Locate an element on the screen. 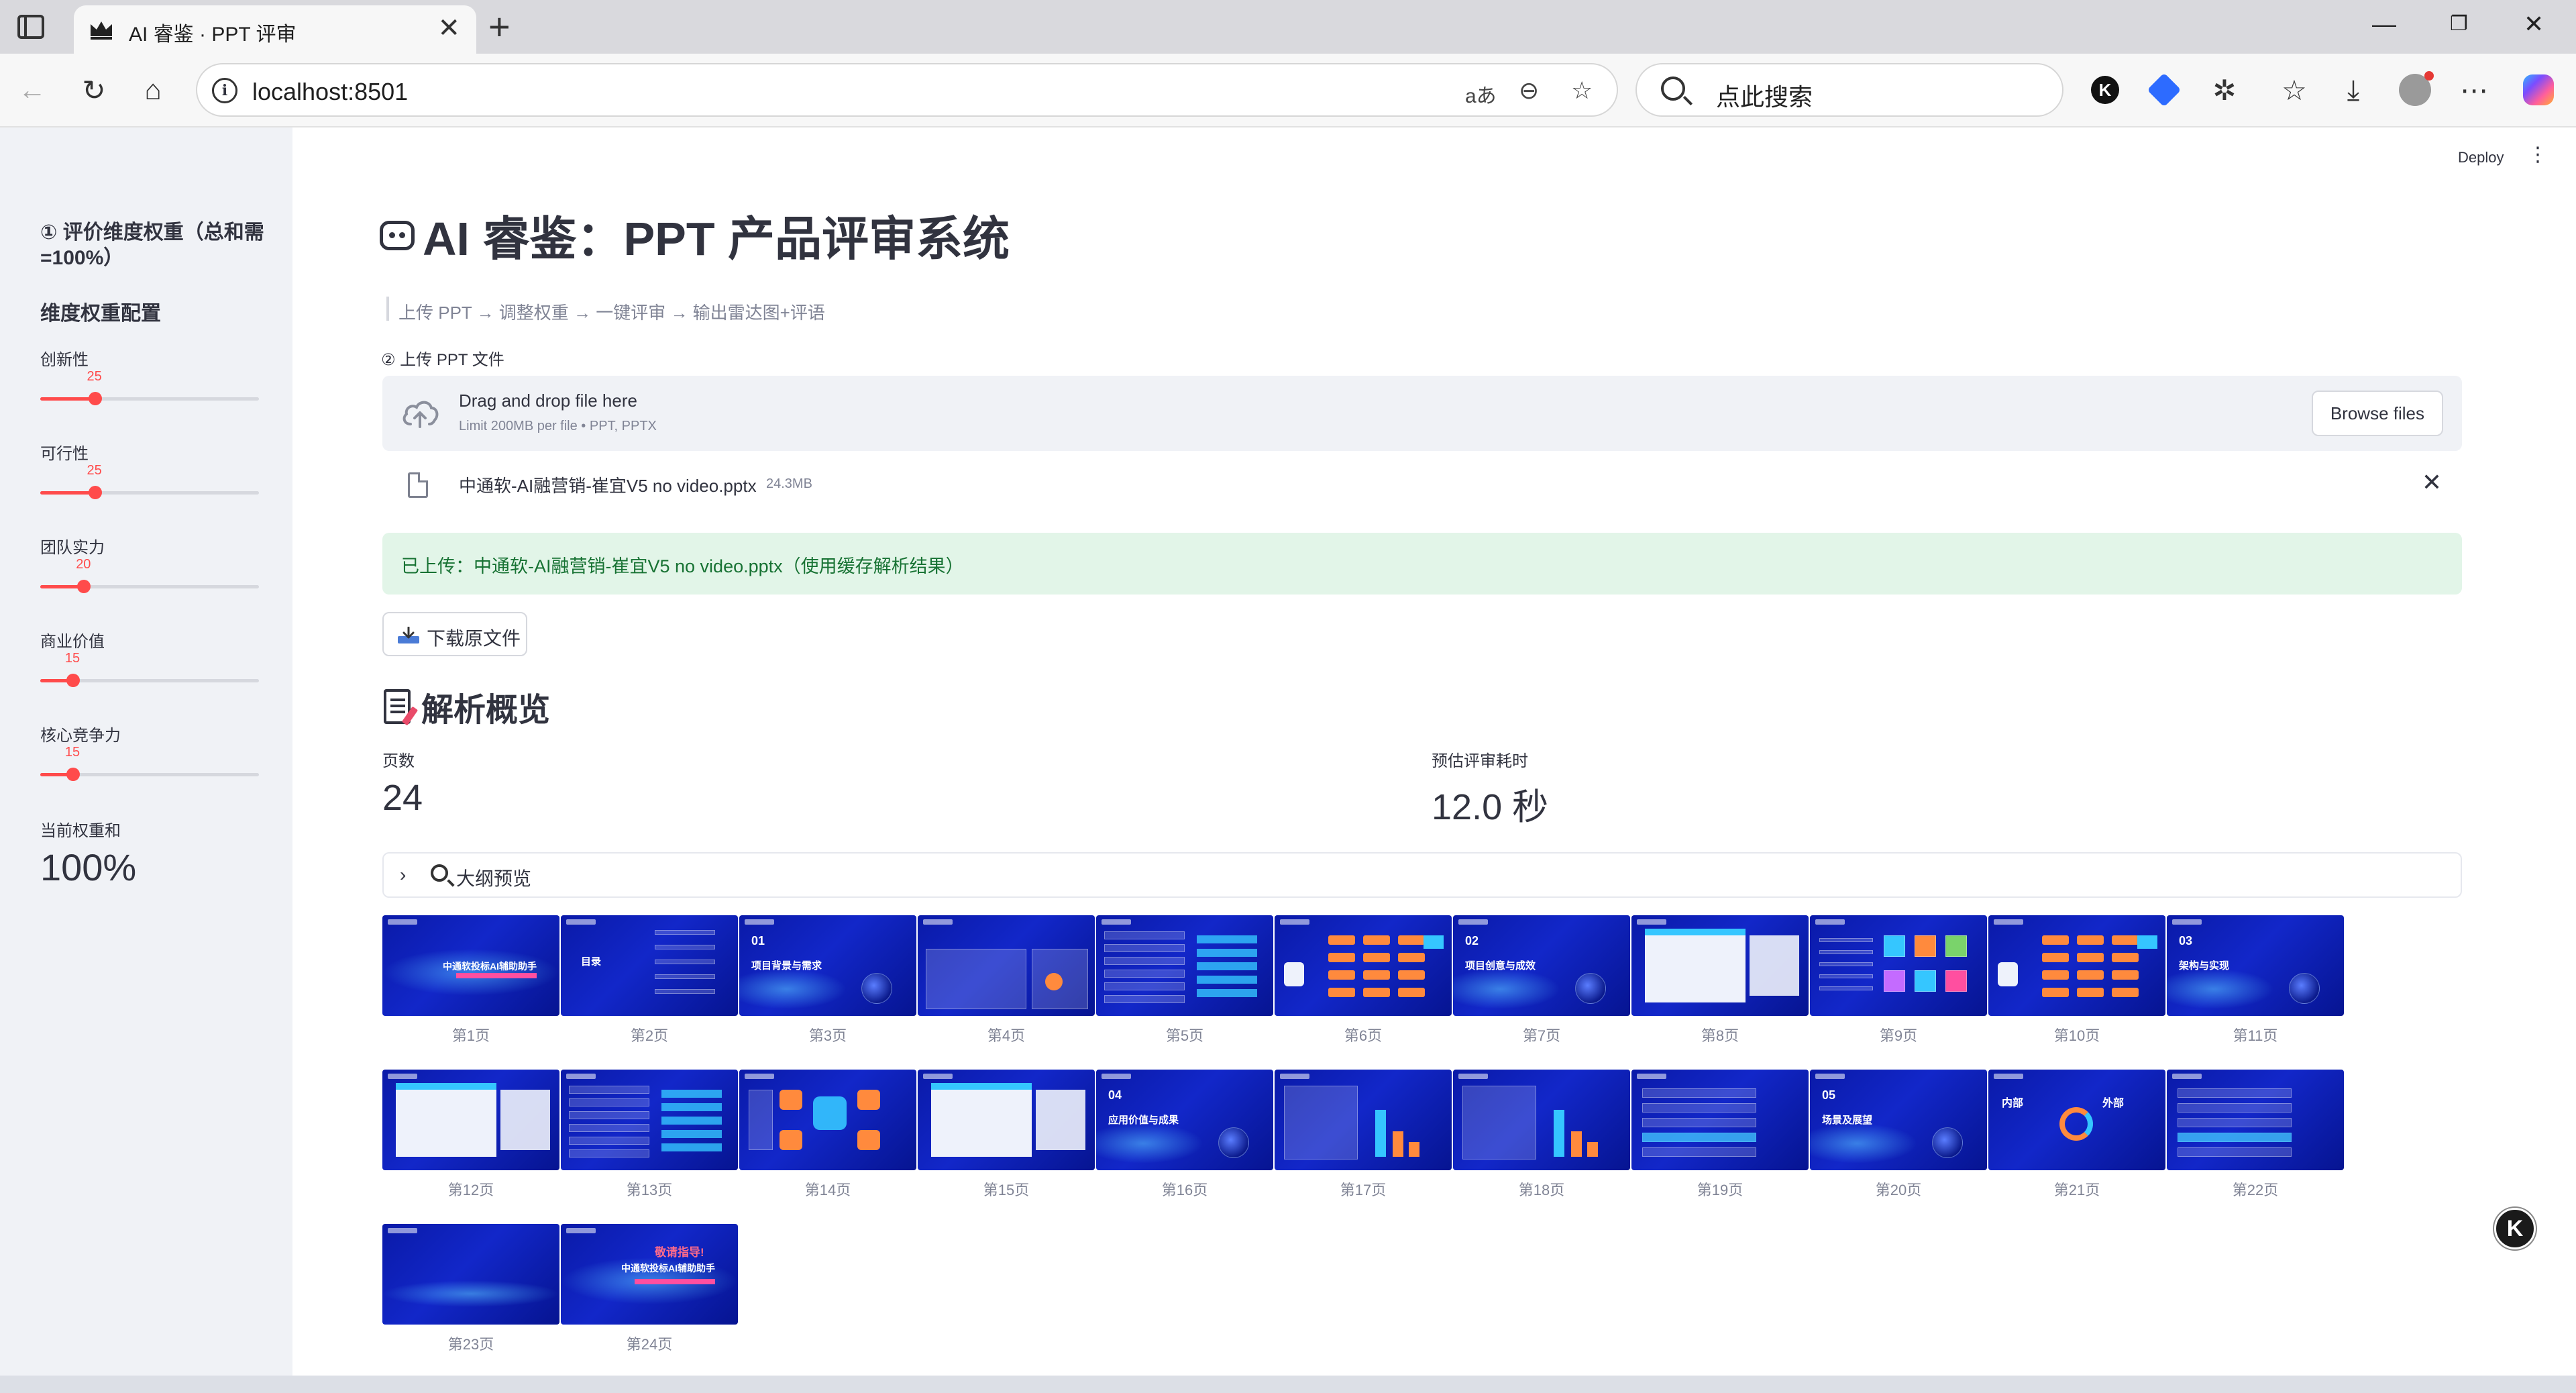 This screenshot has width=2576, height=1393. main-menu-icon: ⋮ is located at coordinates (2538, 155).